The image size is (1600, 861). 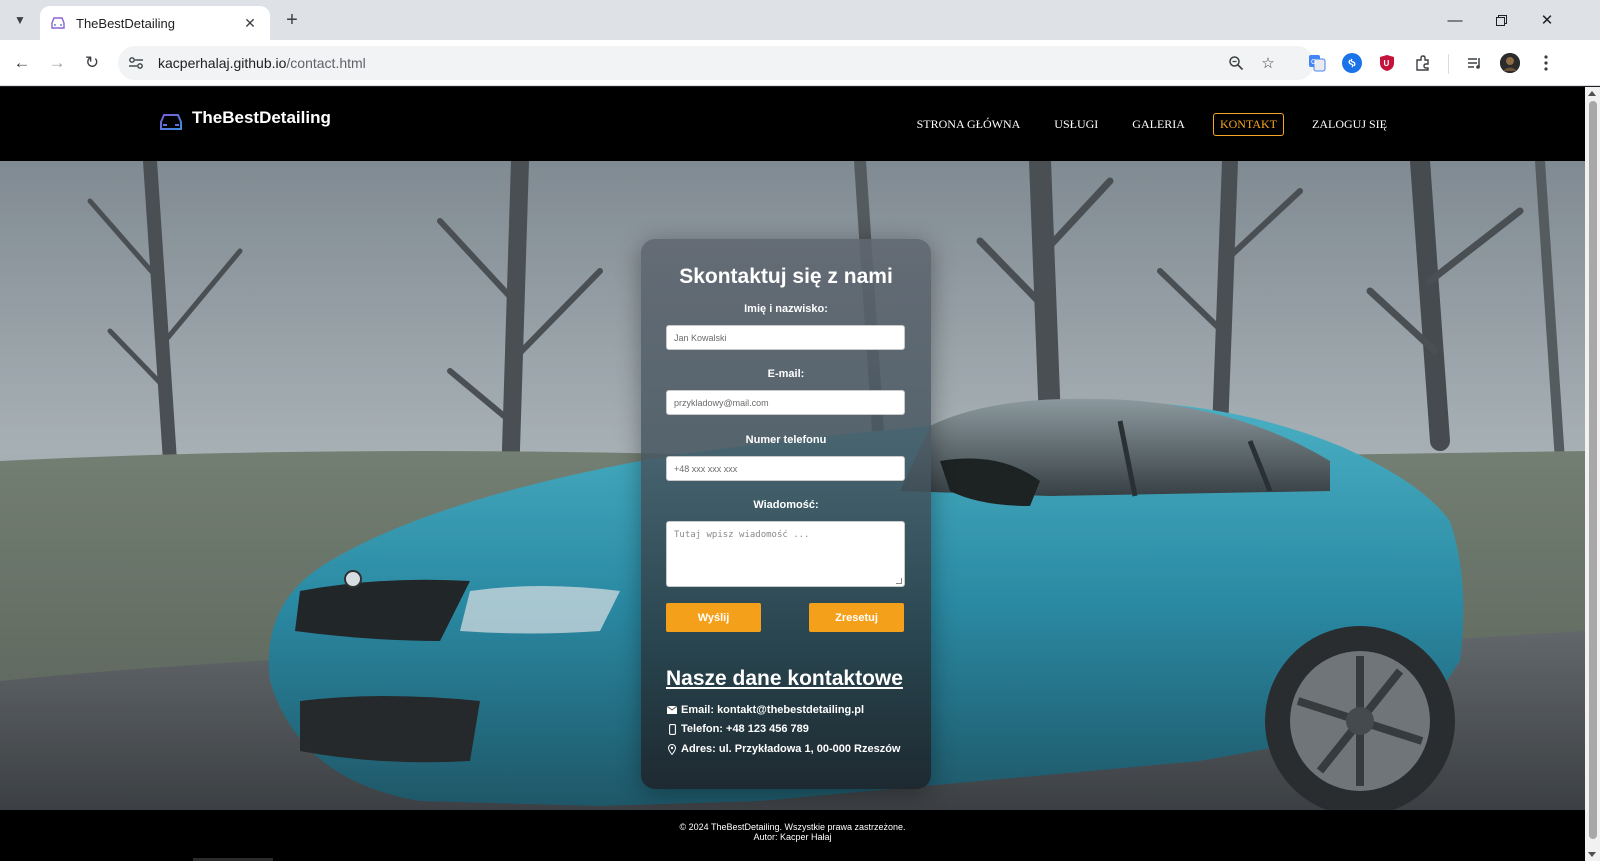 What do you see at coordinates (1248, 124) in the screenshot?
I see `nav-contact: KONTAKT` at bounding box center [1248, 124].